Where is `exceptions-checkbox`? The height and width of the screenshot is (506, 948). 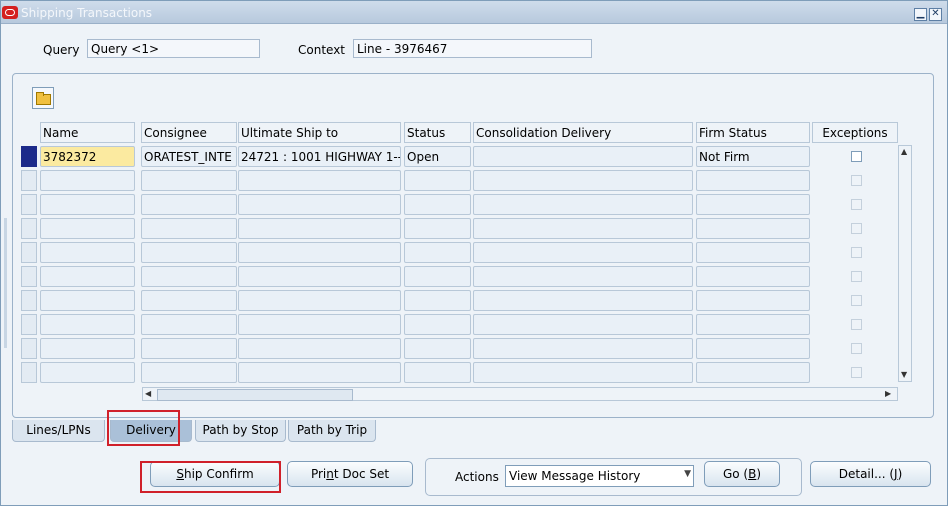 exceptions-checkbox is located at coordinates (856, 156).